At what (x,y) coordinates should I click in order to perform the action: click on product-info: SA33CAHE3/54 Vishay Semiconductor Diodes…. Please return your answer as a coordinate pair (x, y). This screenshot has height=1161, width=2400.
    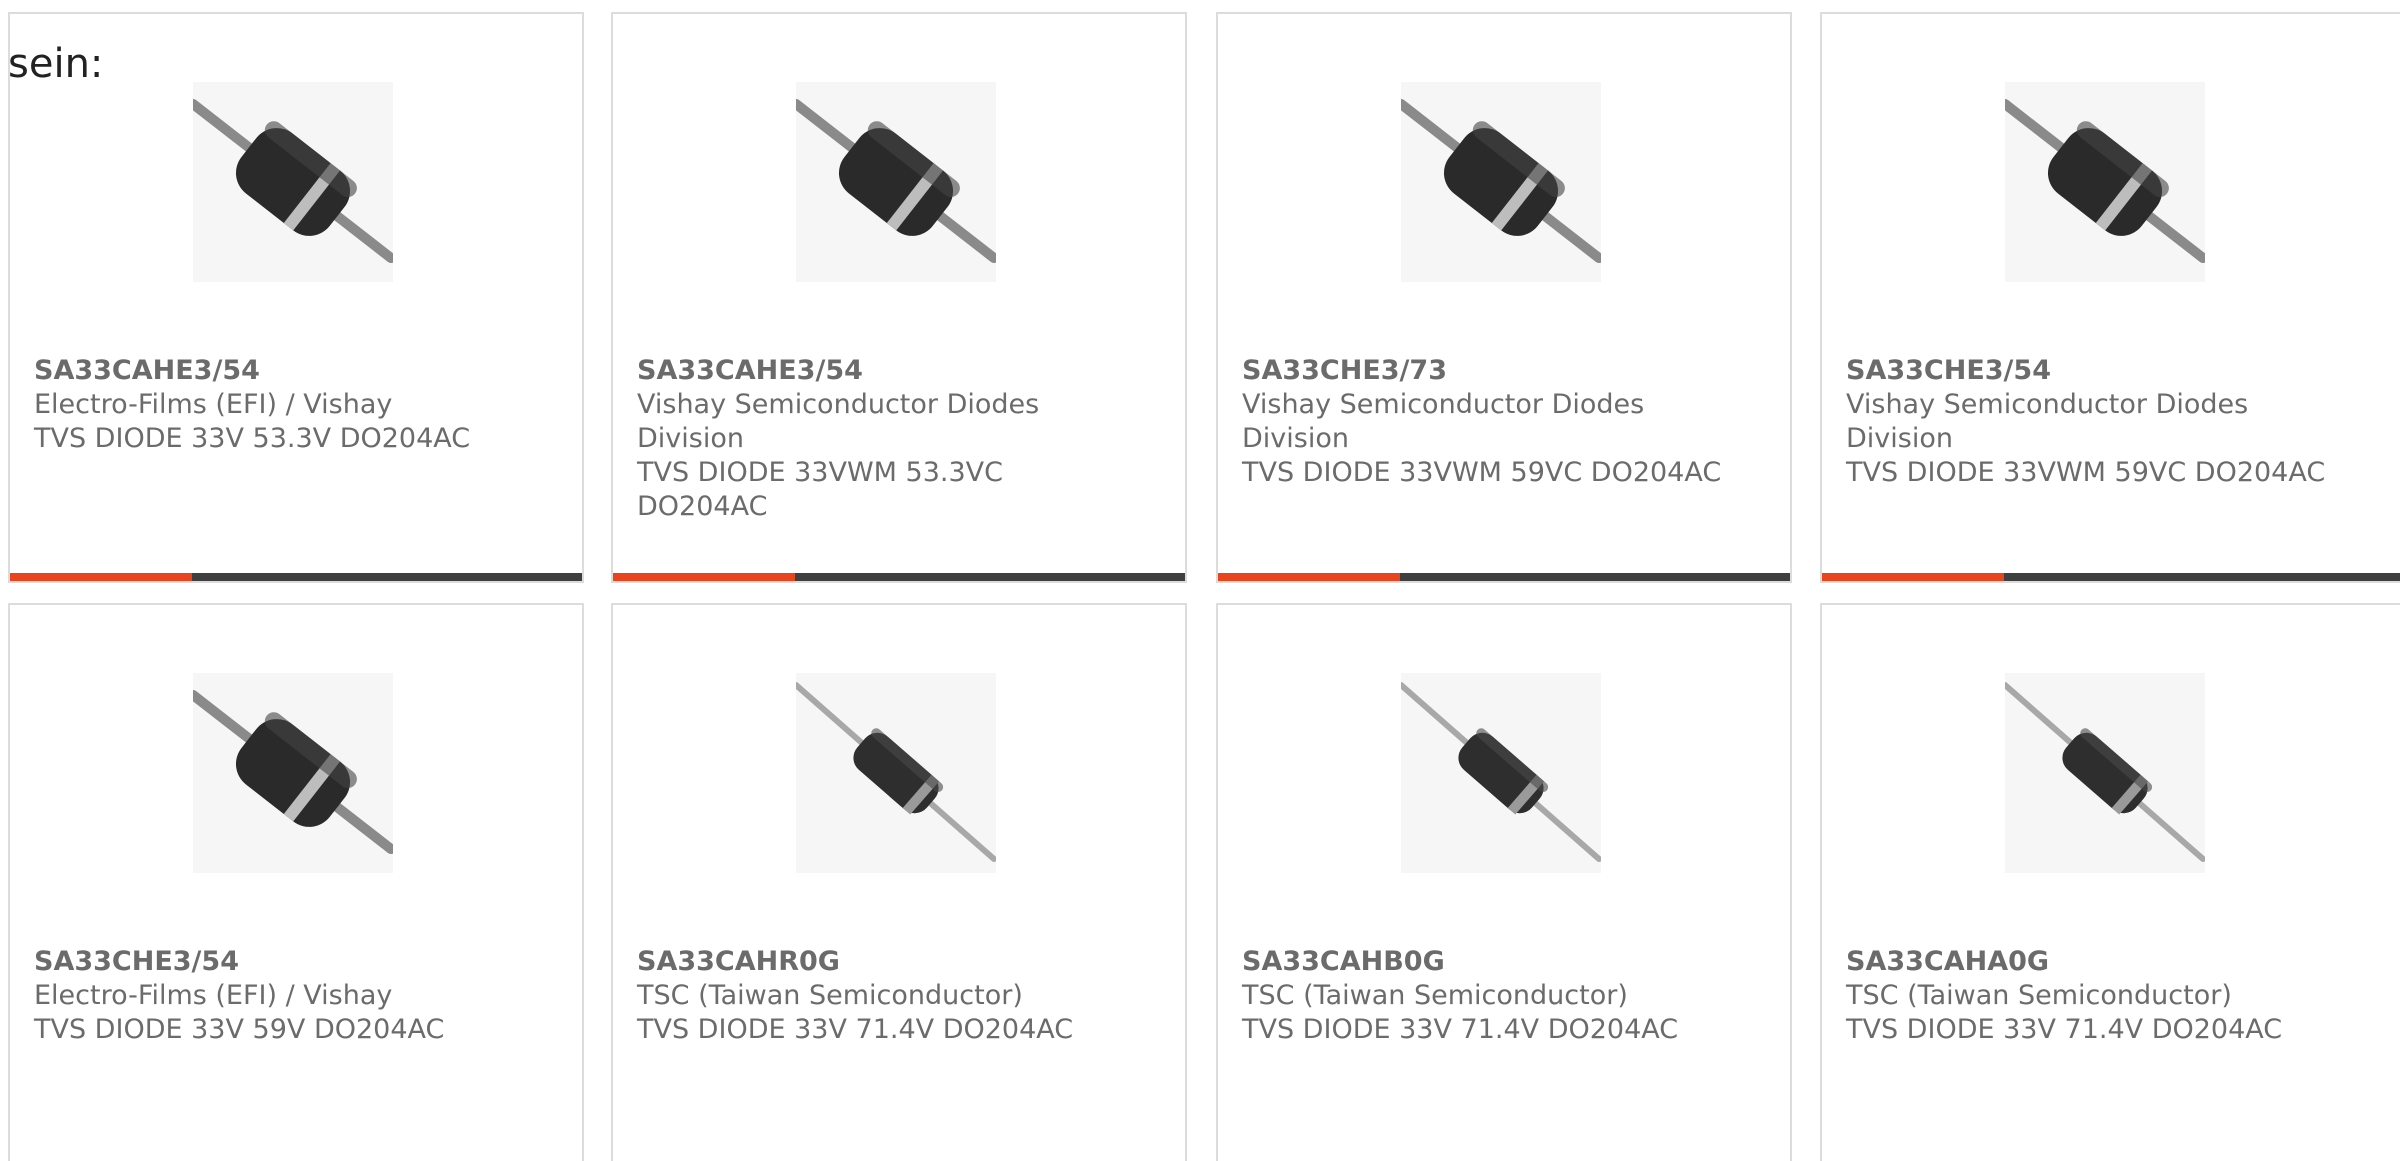
    Looking at the image, I should click on (887, 439).